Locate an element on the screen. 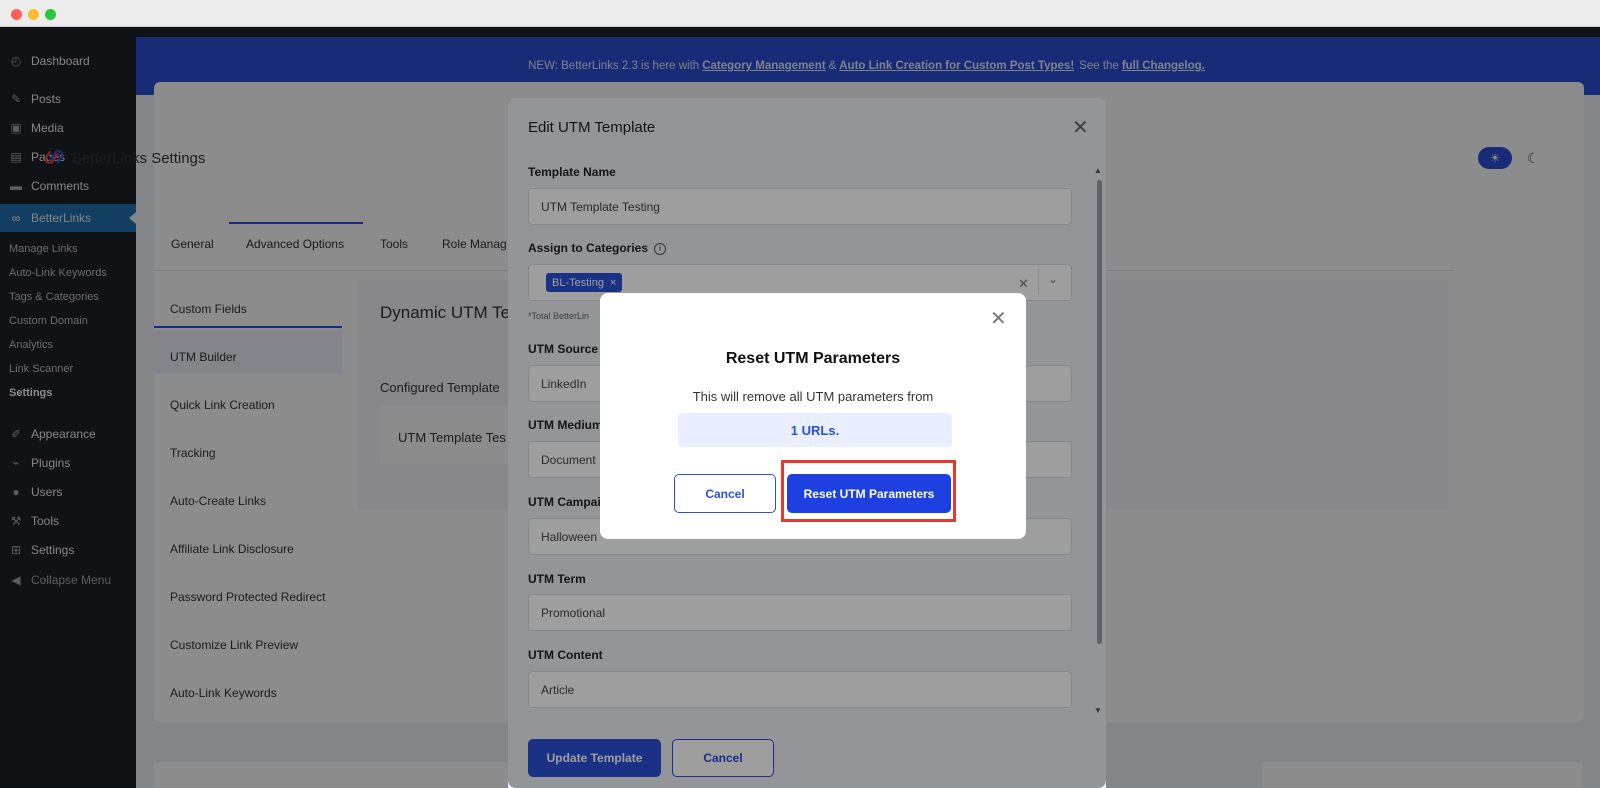  close-window-button is located at coordinates (16, 14).